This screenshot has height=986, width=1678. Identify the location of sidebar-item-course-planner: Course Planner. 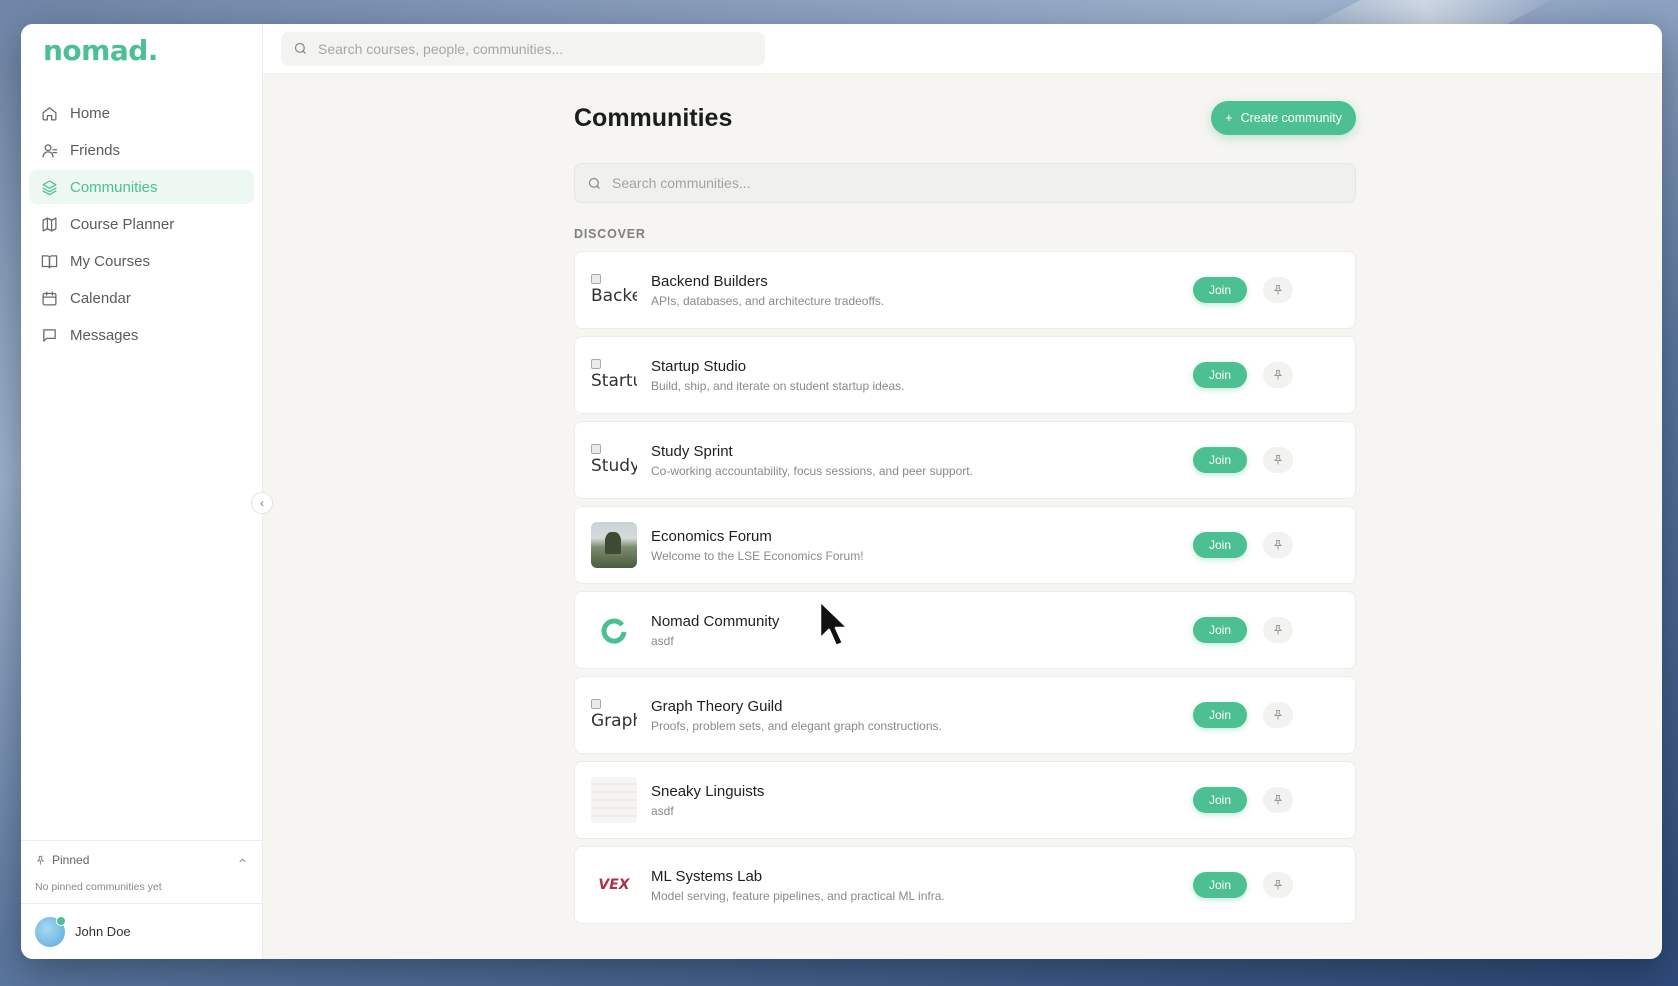
(141, 224).